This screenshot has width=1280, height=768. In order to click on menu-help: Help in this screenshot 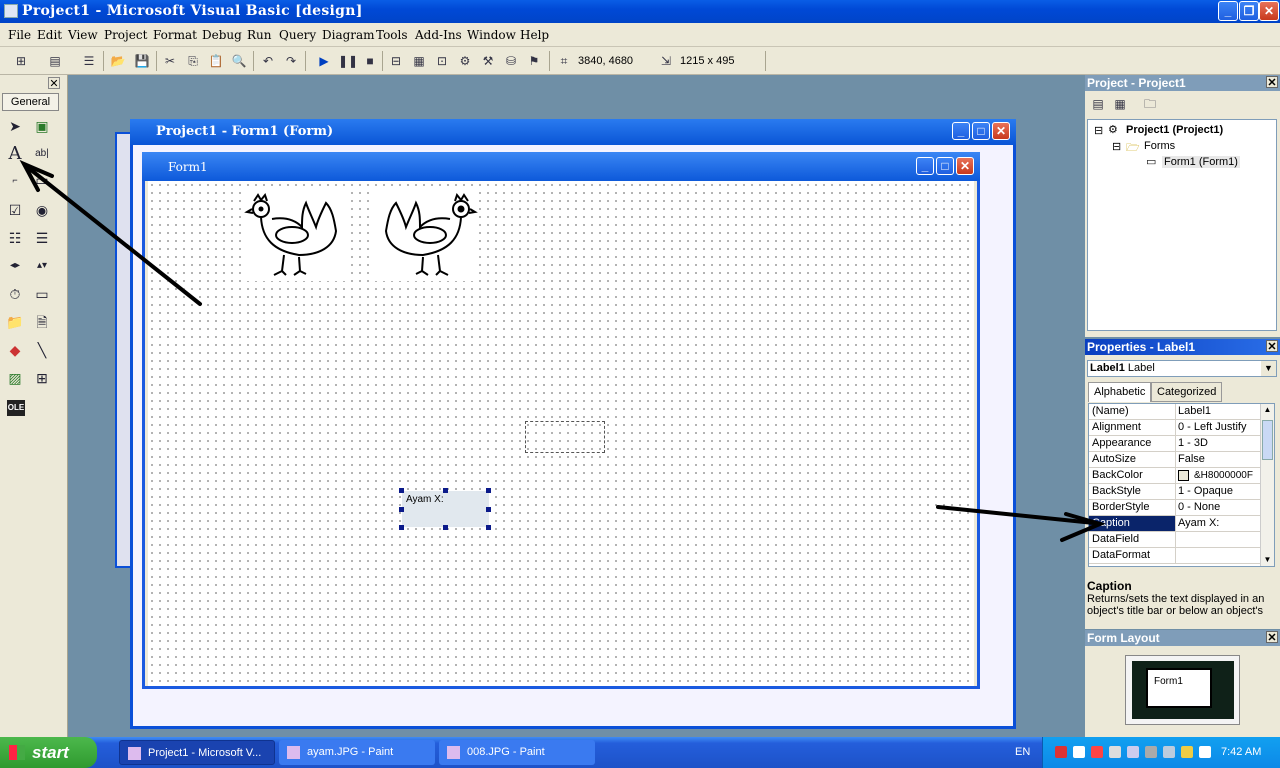, I will do `click(534, 35)`.